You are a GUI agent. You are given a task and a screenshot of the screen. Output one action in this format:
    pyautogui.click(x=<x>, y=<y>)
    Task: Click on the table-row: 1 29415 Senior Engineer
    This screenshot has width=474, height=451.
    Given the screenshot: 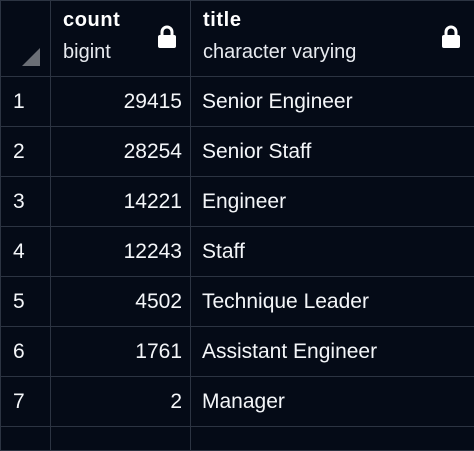 What is the action you would take?
    pyautogui.click(x=237, y=102)
    